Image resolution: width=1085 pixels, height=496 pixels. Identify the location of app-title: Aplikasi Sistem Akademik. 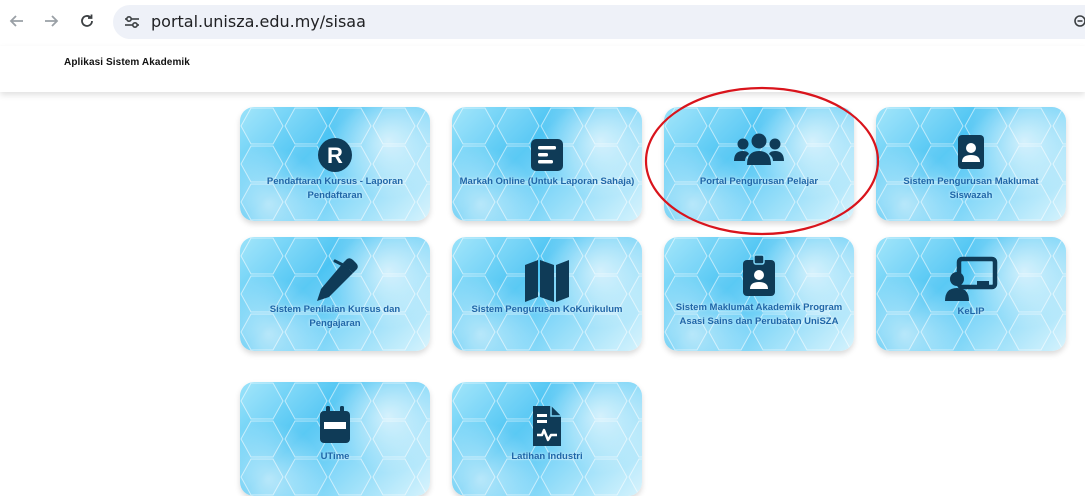
(127, 62).